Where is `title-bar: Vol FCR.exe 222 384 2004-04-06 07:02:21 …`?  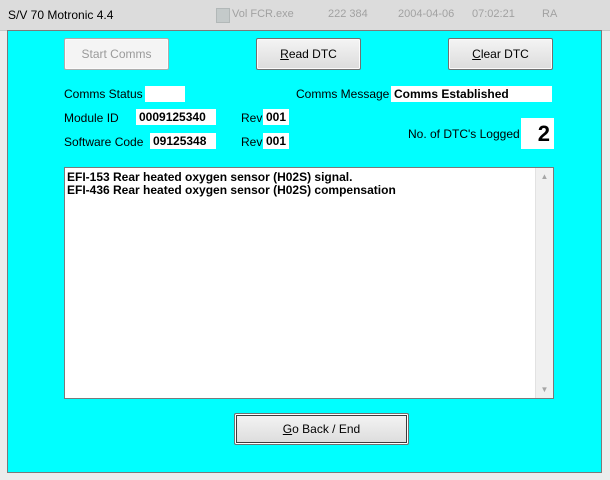 title-bar: Vol FCR.exe 222 384 2004-04-06 07:02:21 … is located at coordinates (305, 15).